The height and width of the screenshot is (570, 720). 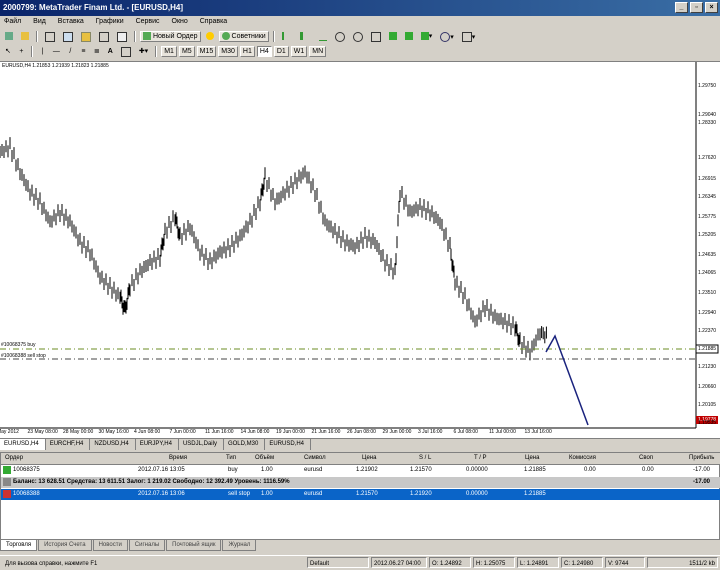 What do you see at coordinates (701, 458) in the screenshot?
I see `col-profit: Прибыль` at bounding box center [701, 458].